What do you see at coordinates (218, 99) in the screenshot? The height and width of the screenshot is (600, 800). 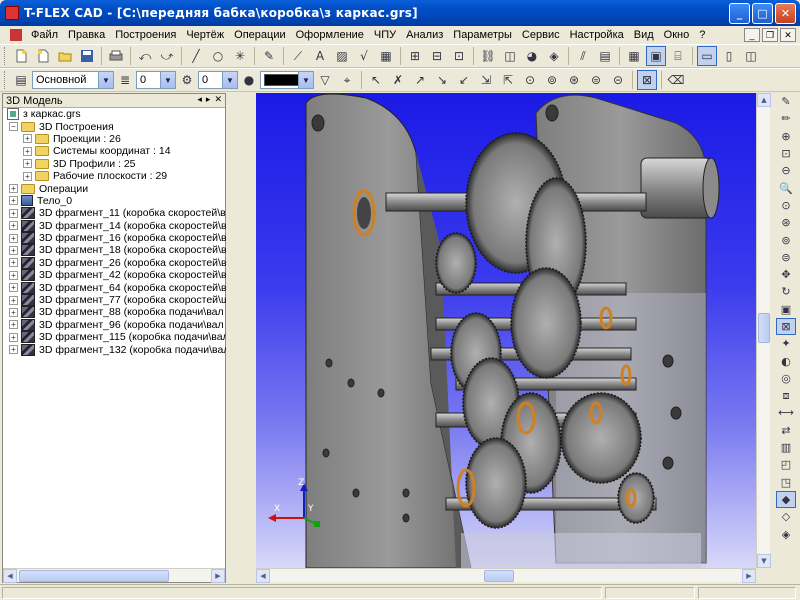 I see `panel-close-icon: ✕` at bounding box center [218, 99].